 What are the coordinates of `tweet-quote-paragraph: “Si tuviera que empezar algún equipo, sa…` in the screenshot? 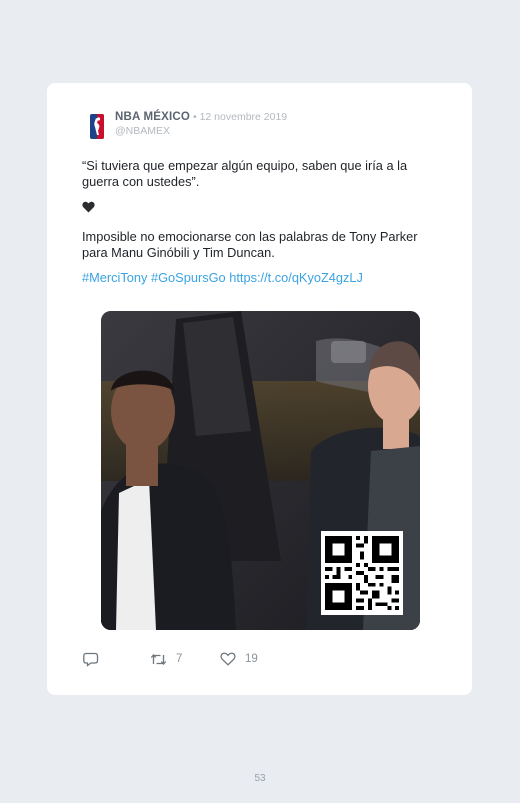 It's located at (245, 173).